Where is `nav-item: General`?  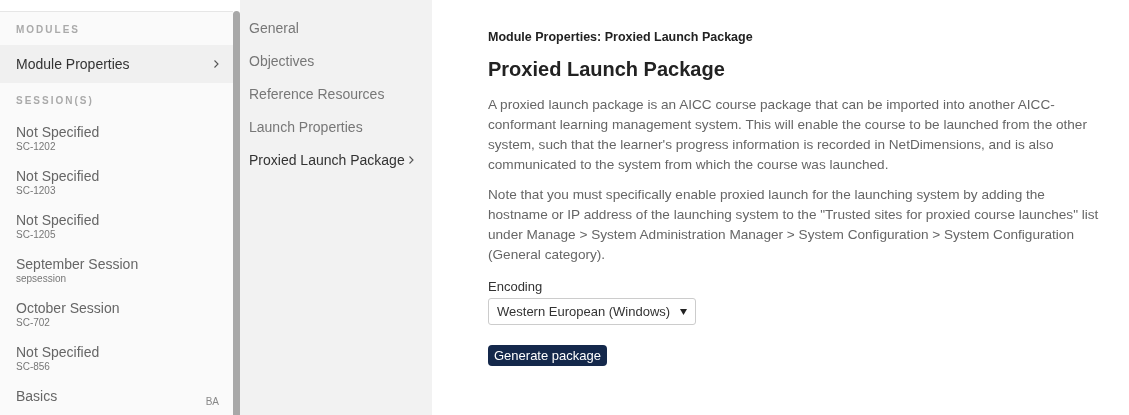 nav-item: General is located at coordinates (336, 28).